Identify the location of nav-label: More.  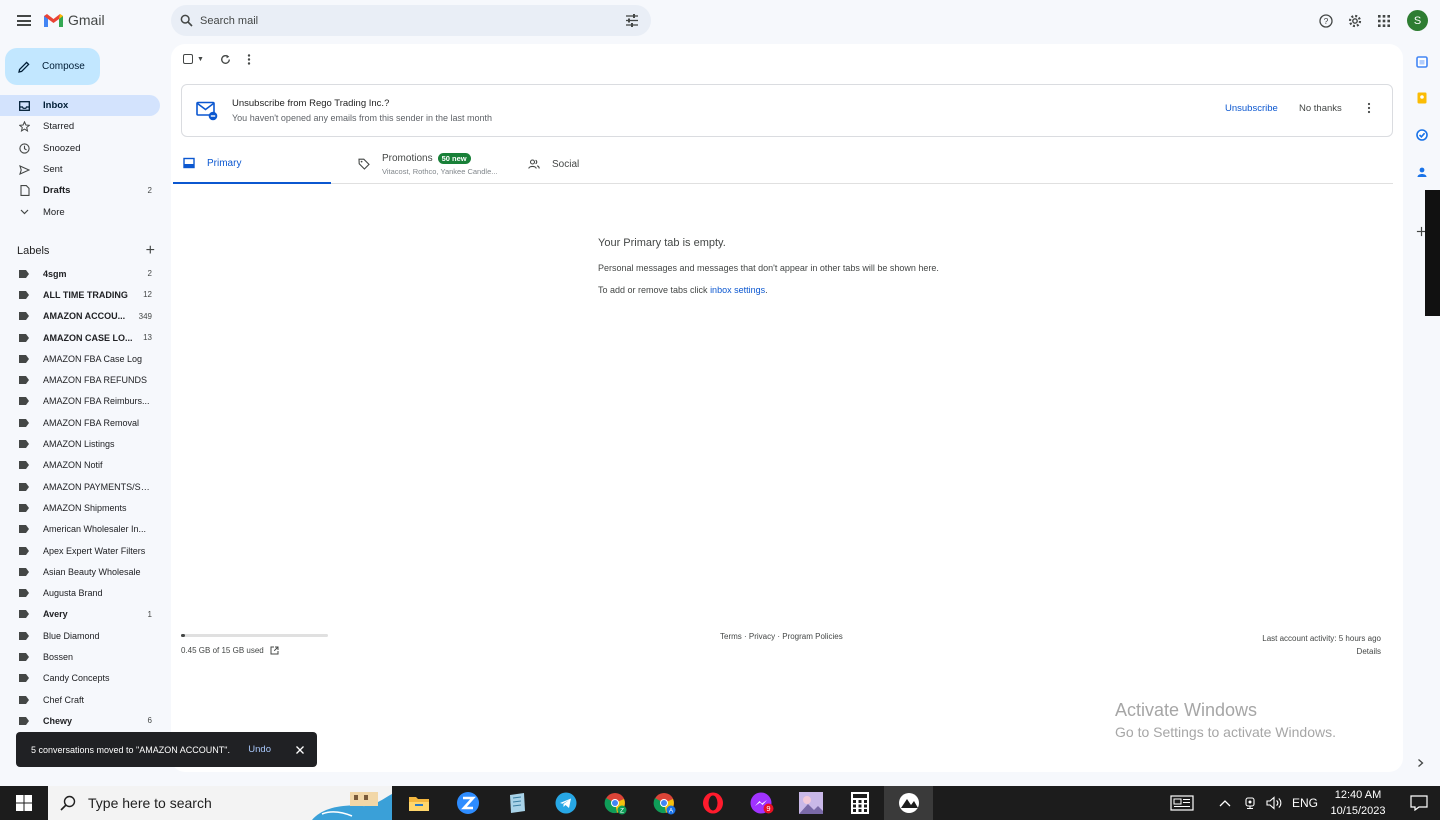
(54, 212).